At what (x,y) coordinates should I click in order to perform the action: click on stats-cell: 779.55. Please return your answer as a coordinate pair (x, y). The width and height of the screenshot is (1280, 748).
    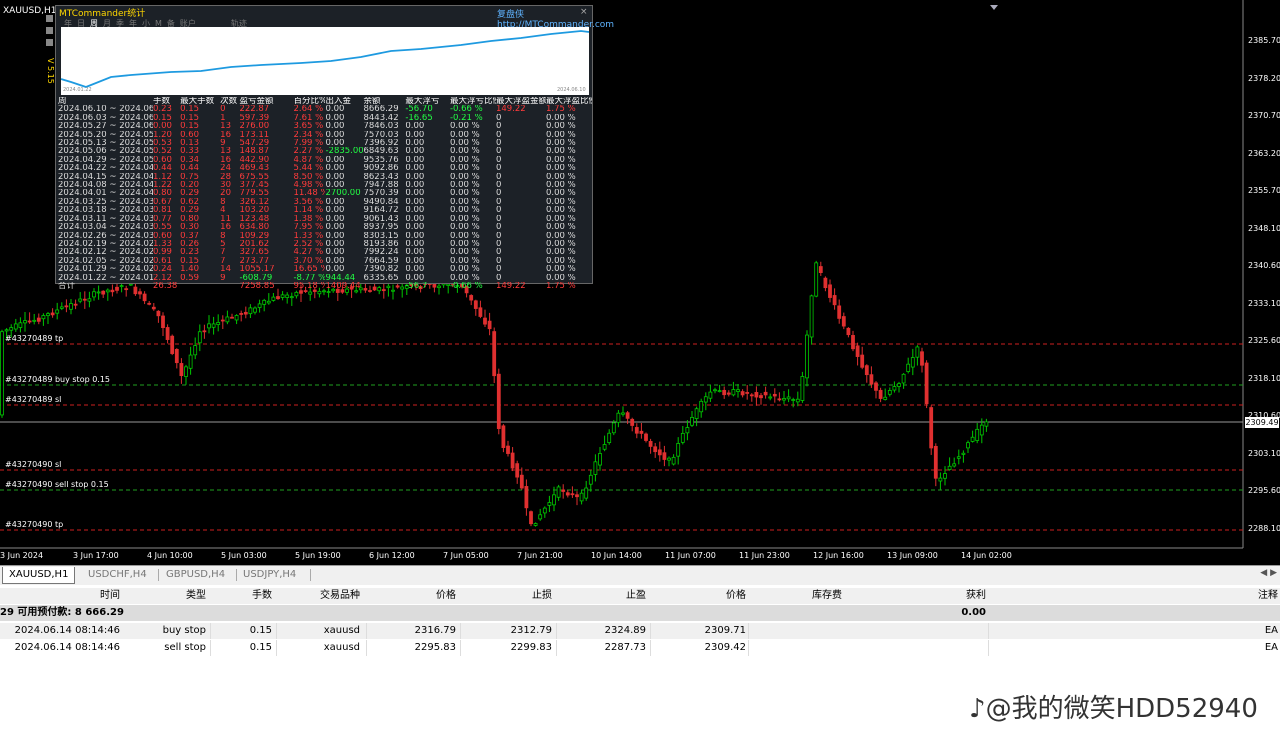
    Looking at the image, I should click on (254, 193).